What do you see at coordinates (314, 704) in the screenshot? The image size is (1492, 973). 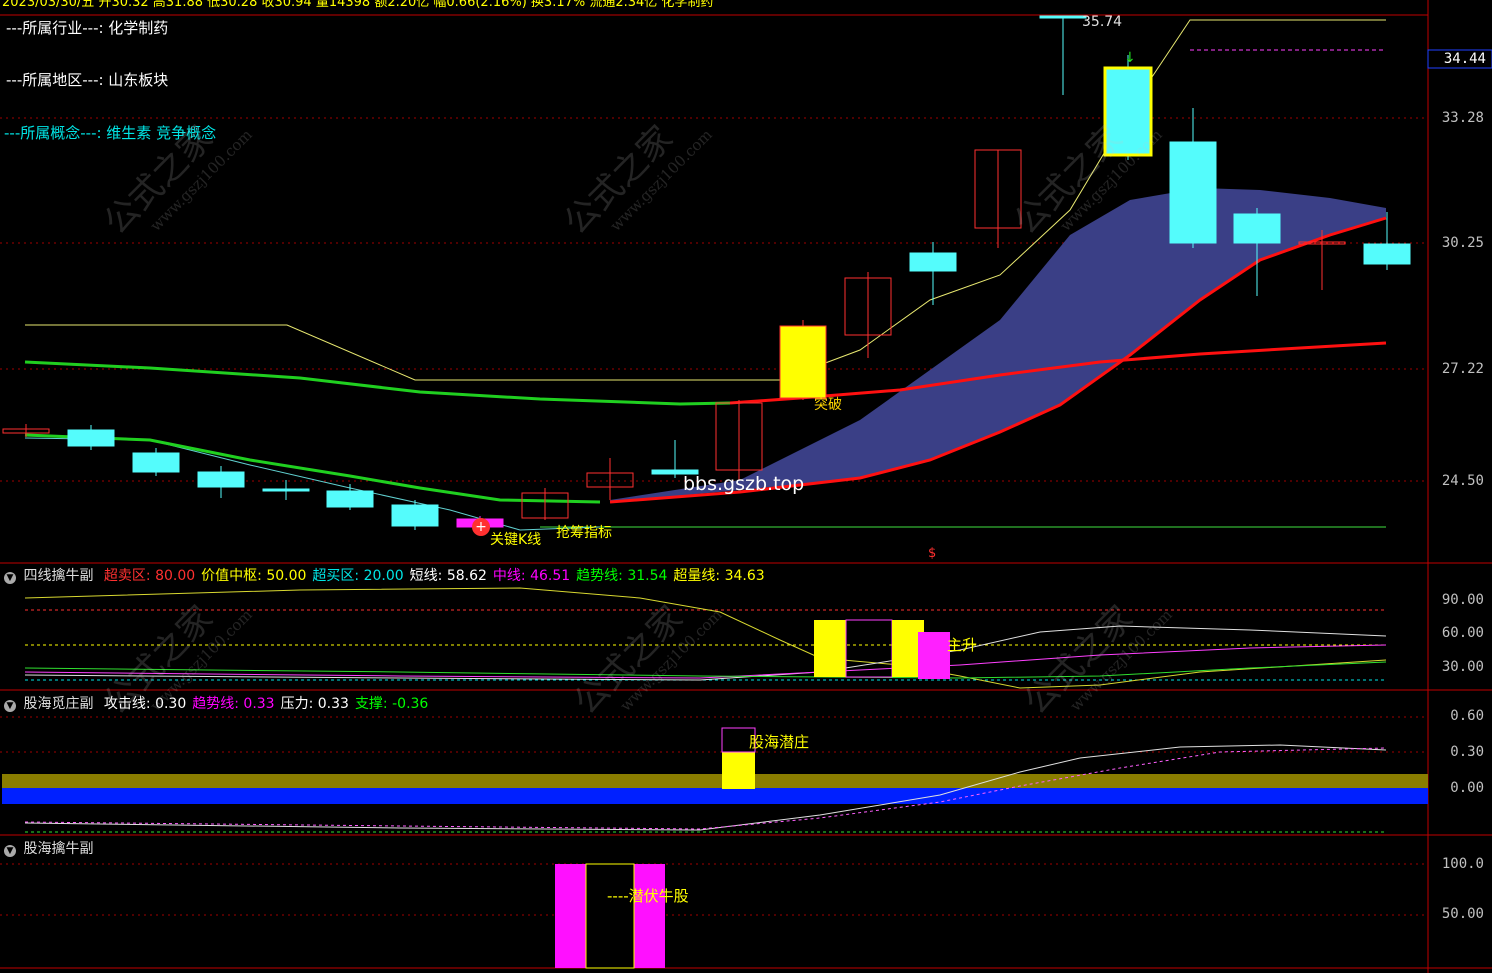 I see `indicator-value: 压力: 0.33` at bounding box center [314, 704].